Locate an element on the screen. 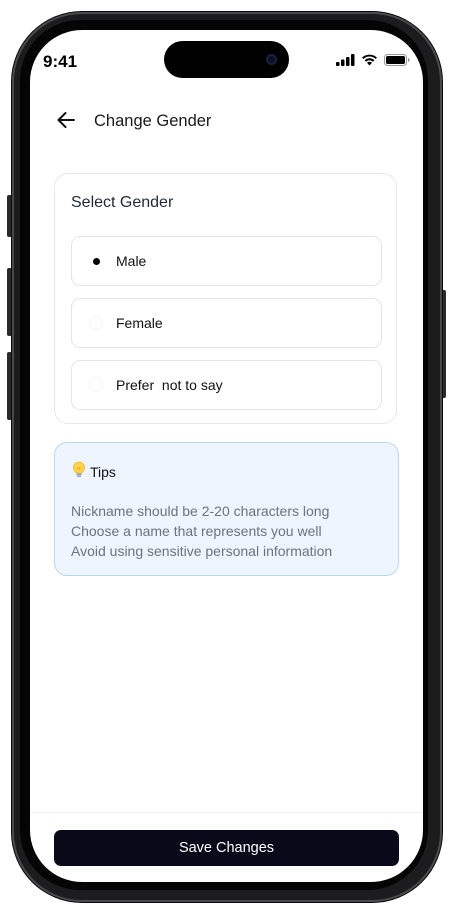  option-label: Prefer not to say is located at coordinates (169, 385).